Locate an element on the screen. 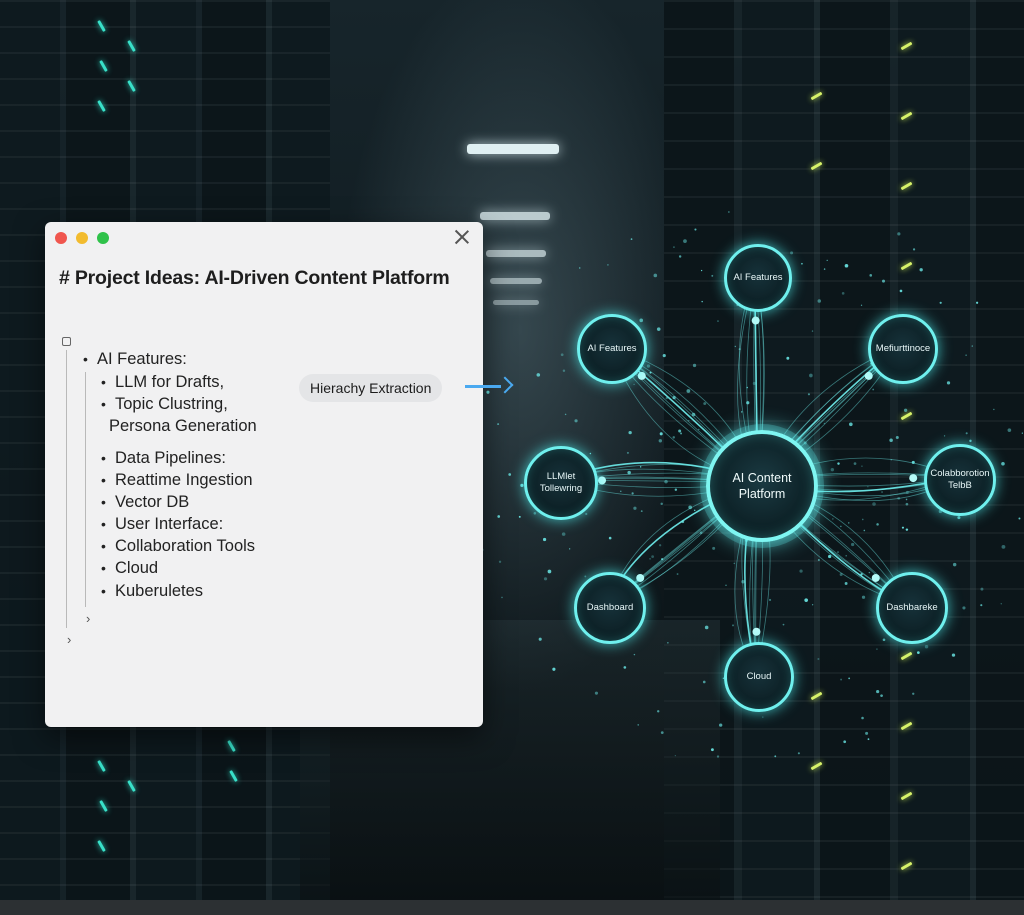 The image size is (1024, 915). close-icon is located at coordinates (462, 237).